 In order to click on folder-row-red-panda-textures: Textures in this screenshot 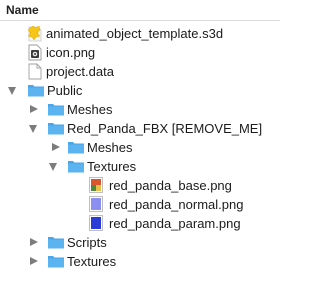, I will do `click(140, 166)`.